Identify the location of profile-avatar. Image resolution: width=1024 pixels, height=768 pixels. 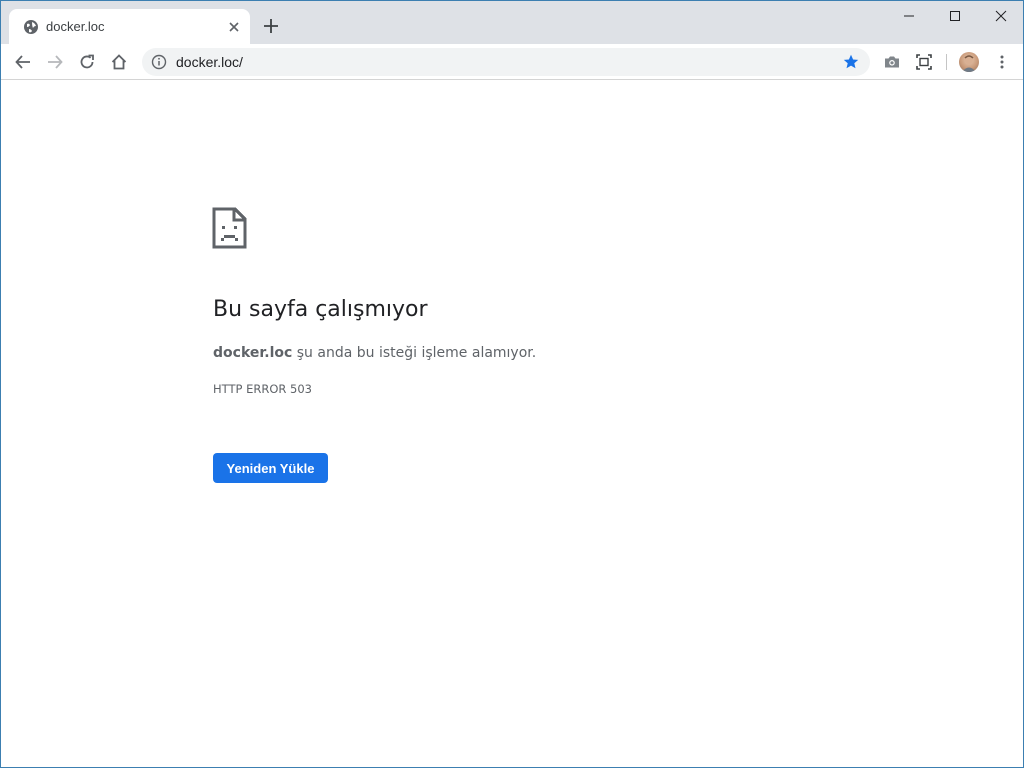
(969, 62).